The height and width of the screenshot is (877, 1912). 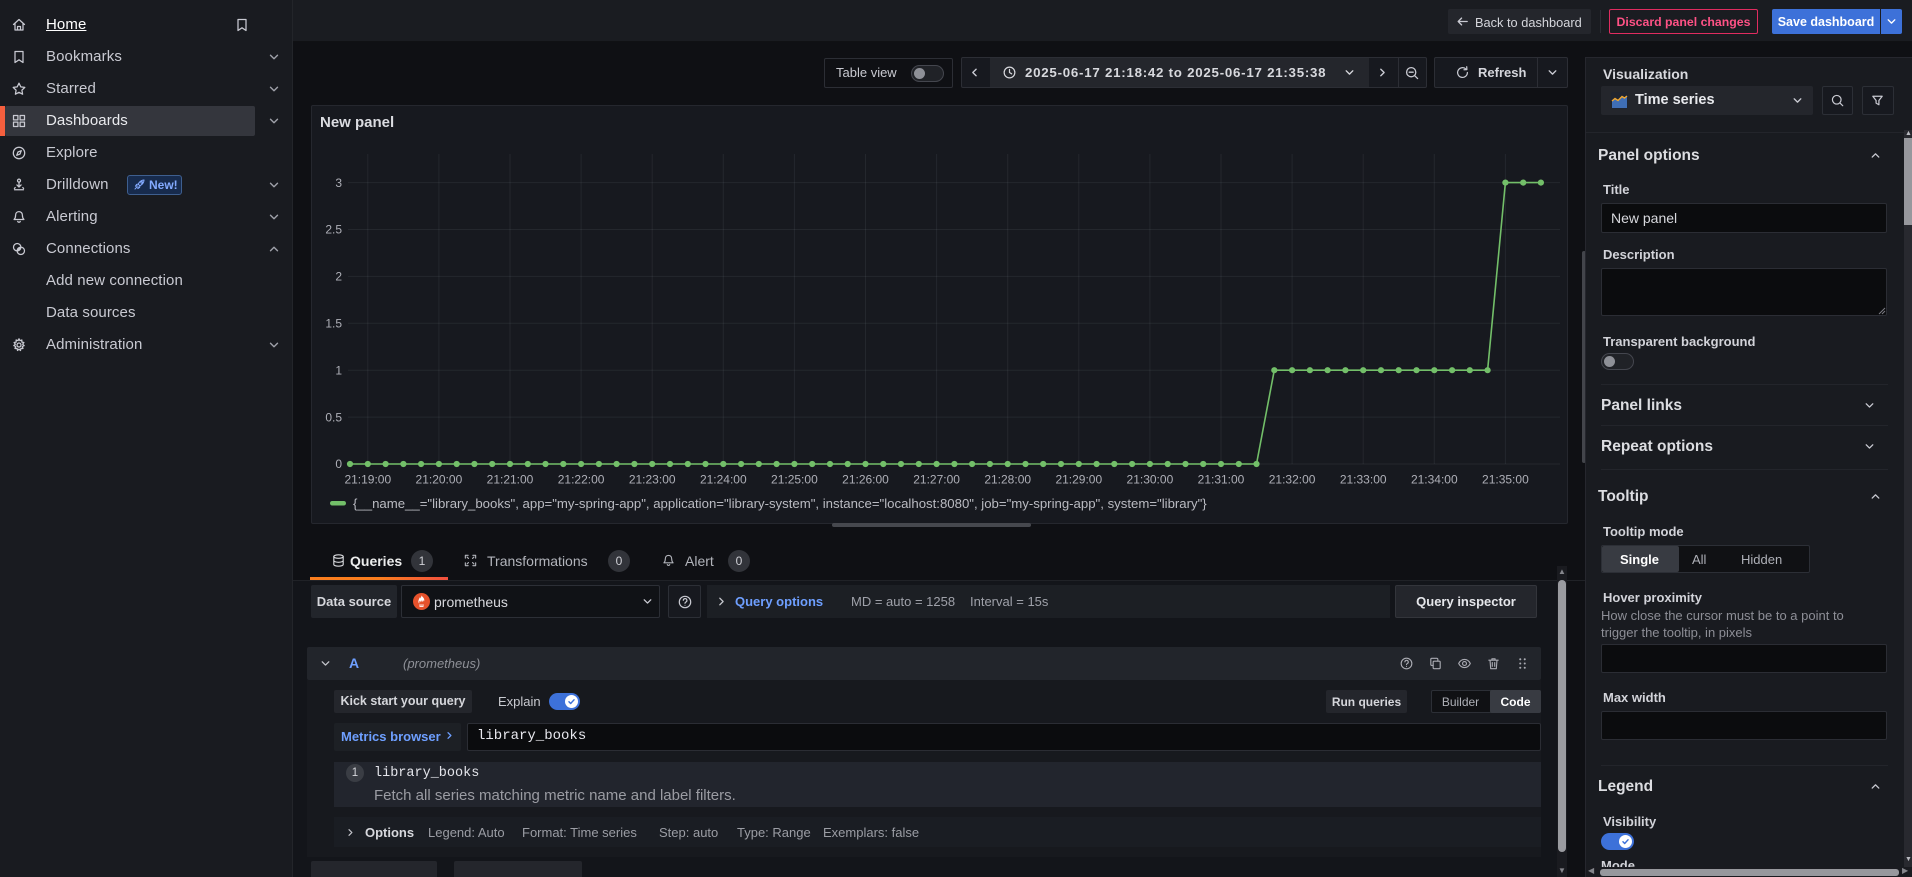 I want to click on svg-text: 2, so click(x=338, y=277).